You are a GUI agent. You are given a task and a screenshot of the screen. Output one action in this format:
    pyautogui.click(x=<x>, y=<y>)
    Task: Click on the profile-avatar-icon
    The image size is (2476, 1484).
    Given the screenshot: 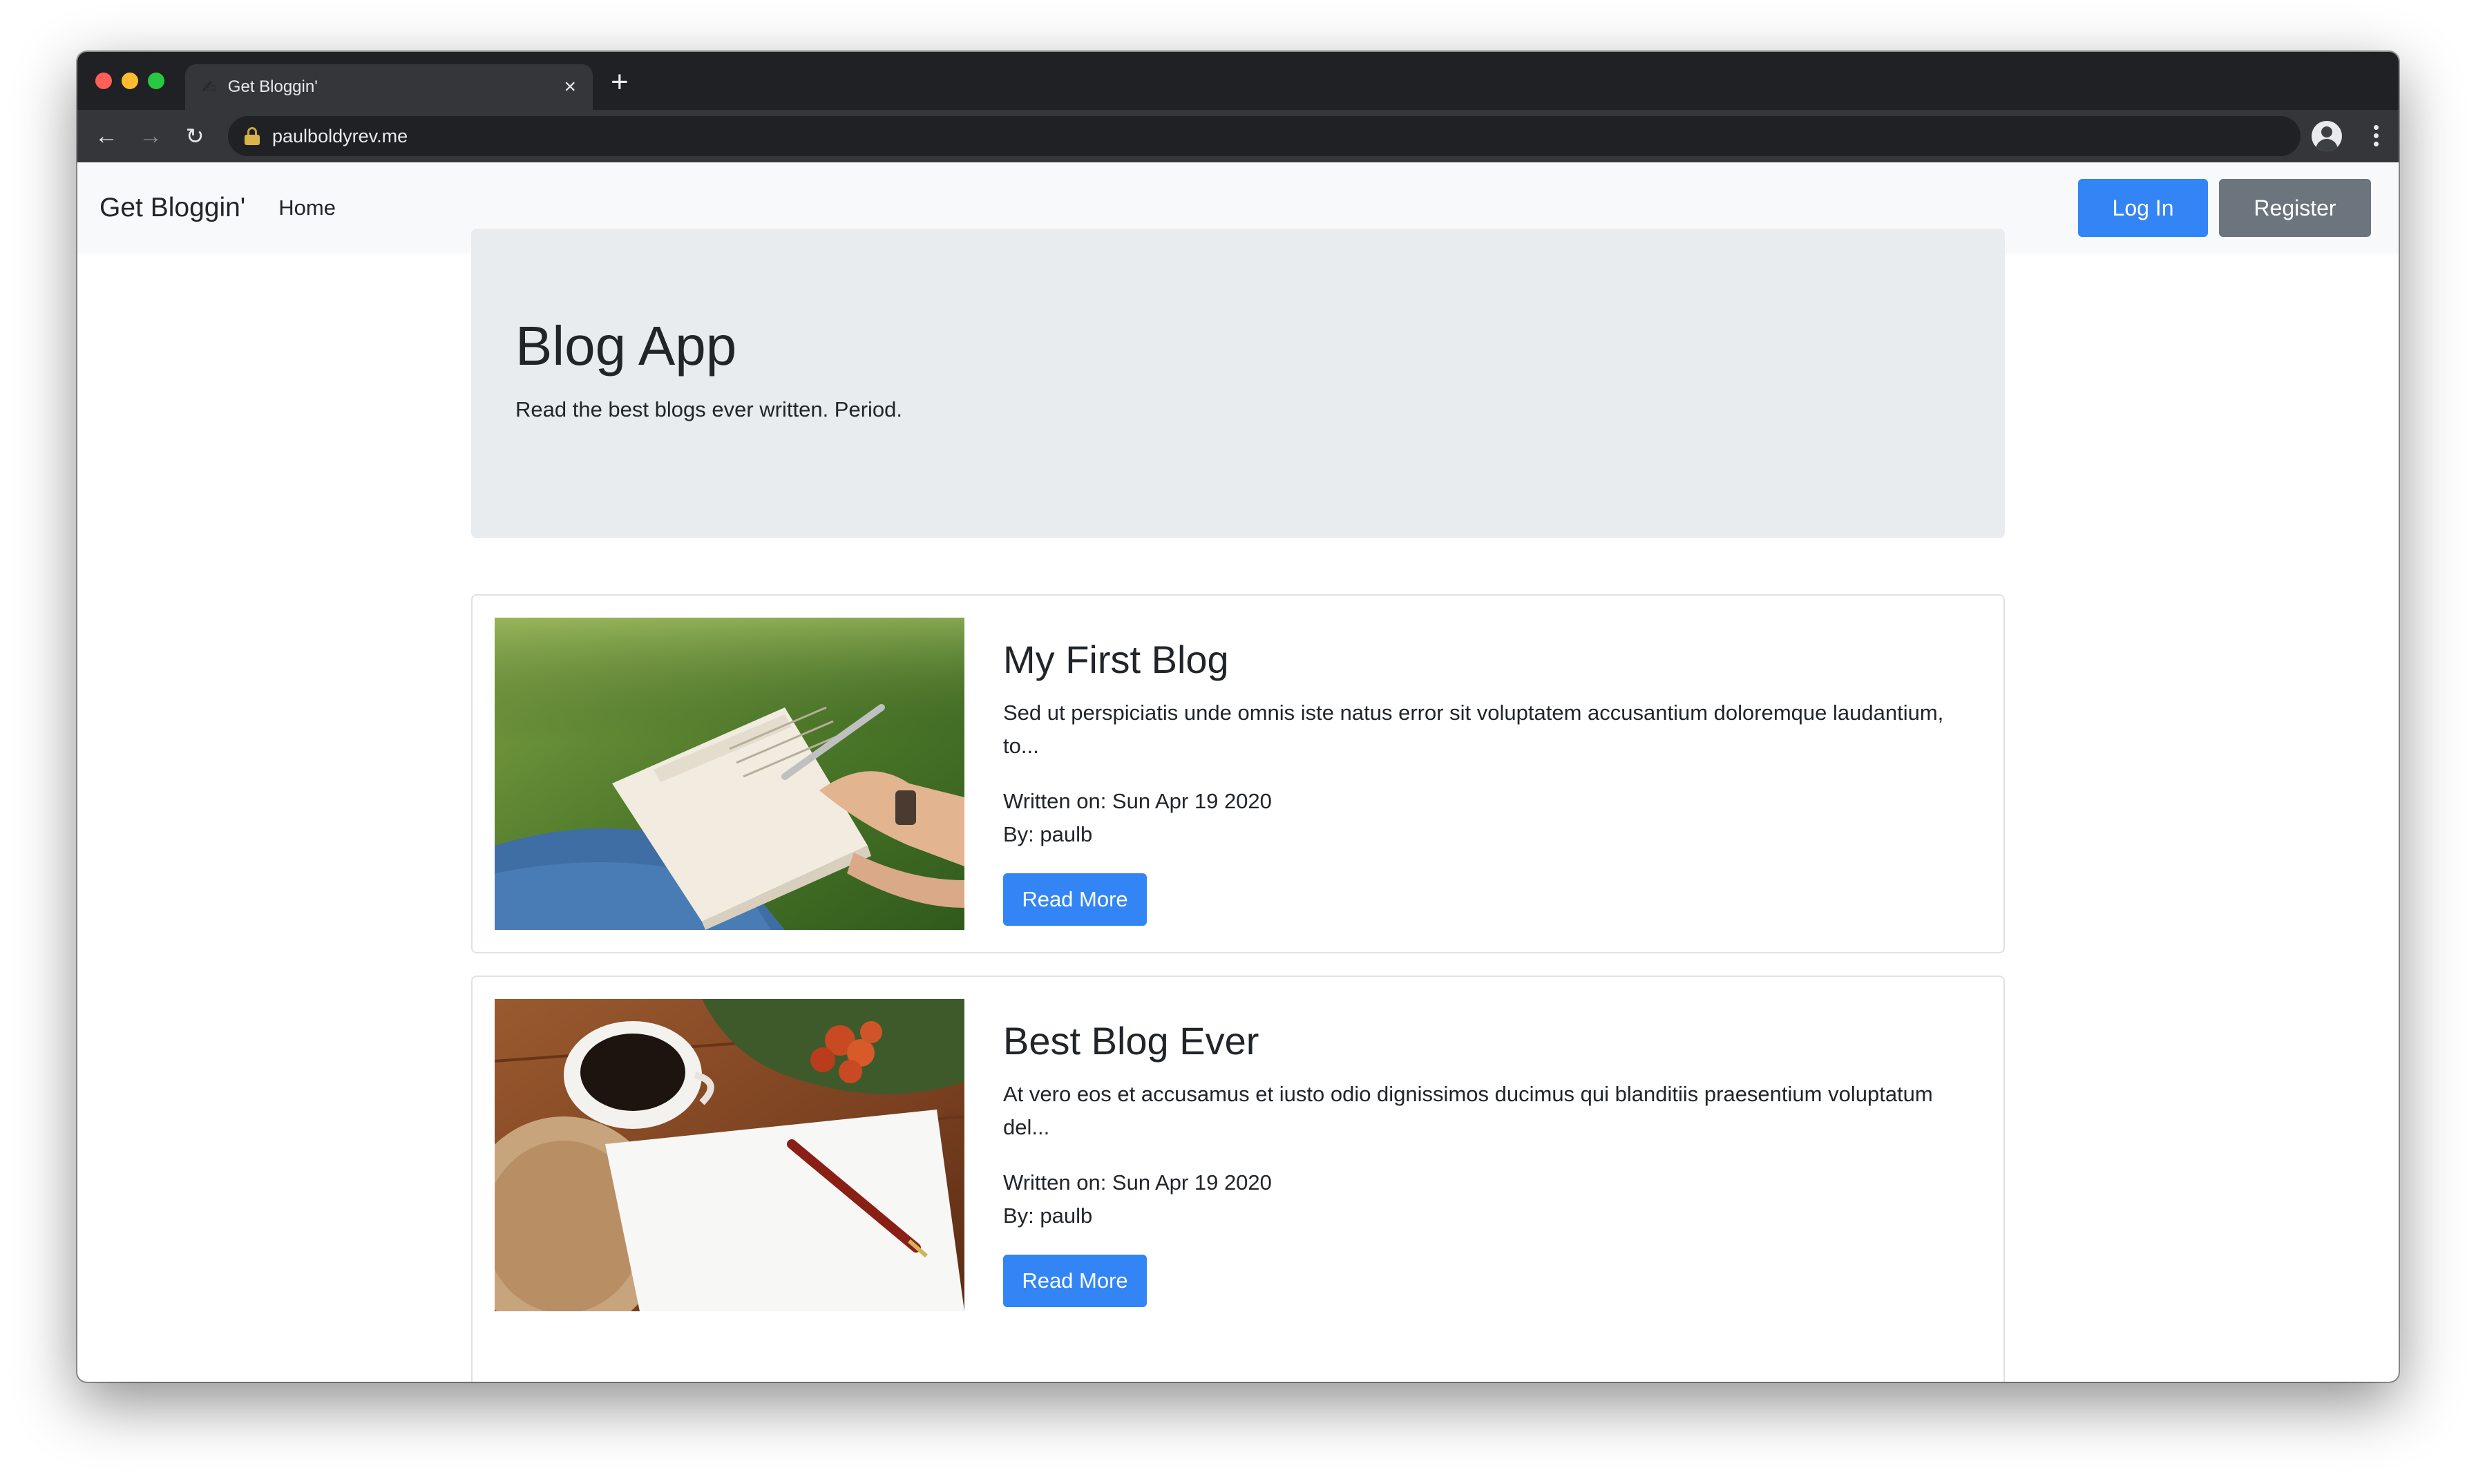 What is the action you would take?
    pyautogui.click(x=2327, y=136)
    